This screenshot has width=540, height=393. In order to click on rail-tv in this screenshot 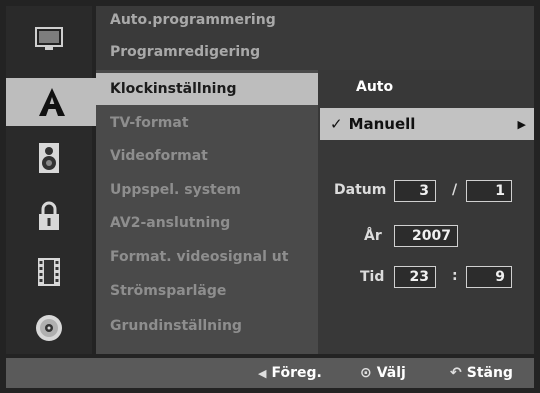, I will do `click(49, 38)`.